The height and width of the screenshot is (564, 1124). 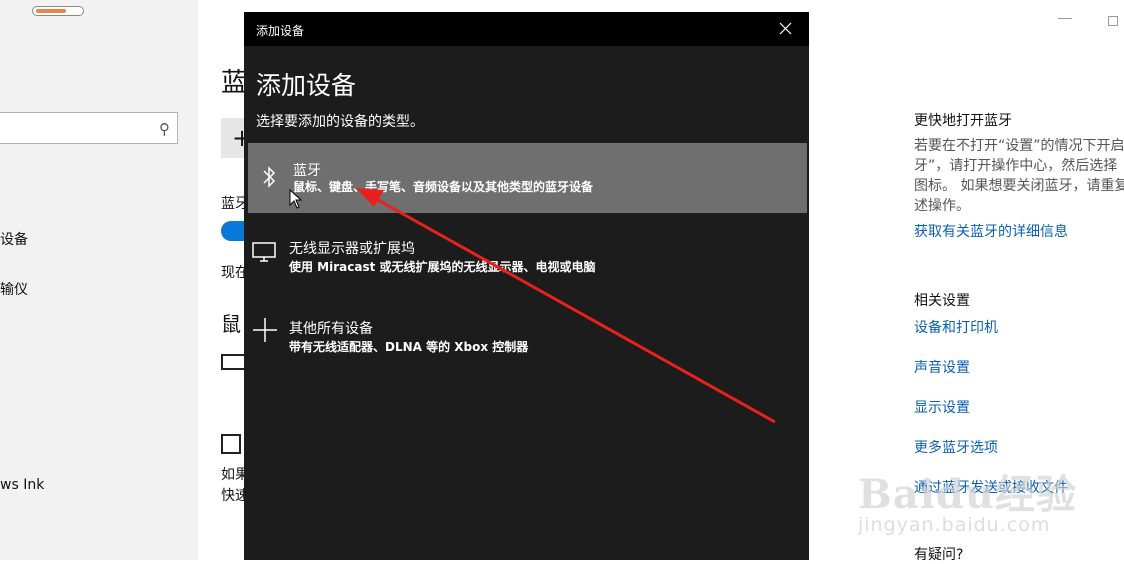 I want to click on option-bluetooth-title: 蓝牙, so click(x=307, y=171).